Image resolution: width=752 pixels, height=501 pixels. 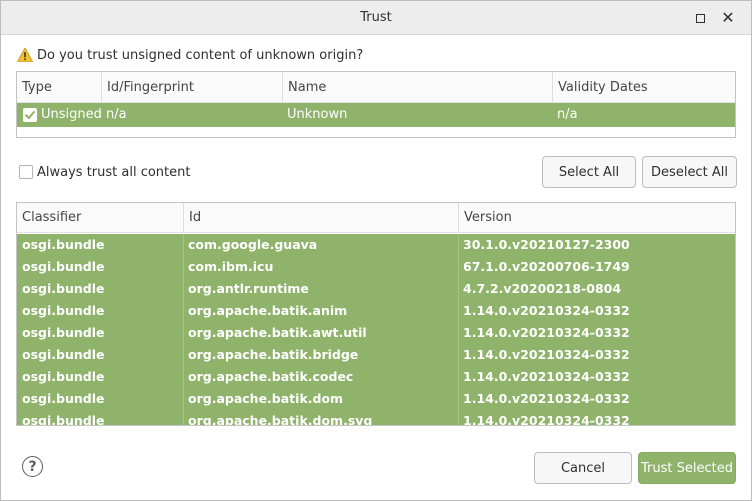 What do you see at coordinates (317, 114) in the screenshot?
I see `signer-name: Unknown` at bounding box center [317, 114].